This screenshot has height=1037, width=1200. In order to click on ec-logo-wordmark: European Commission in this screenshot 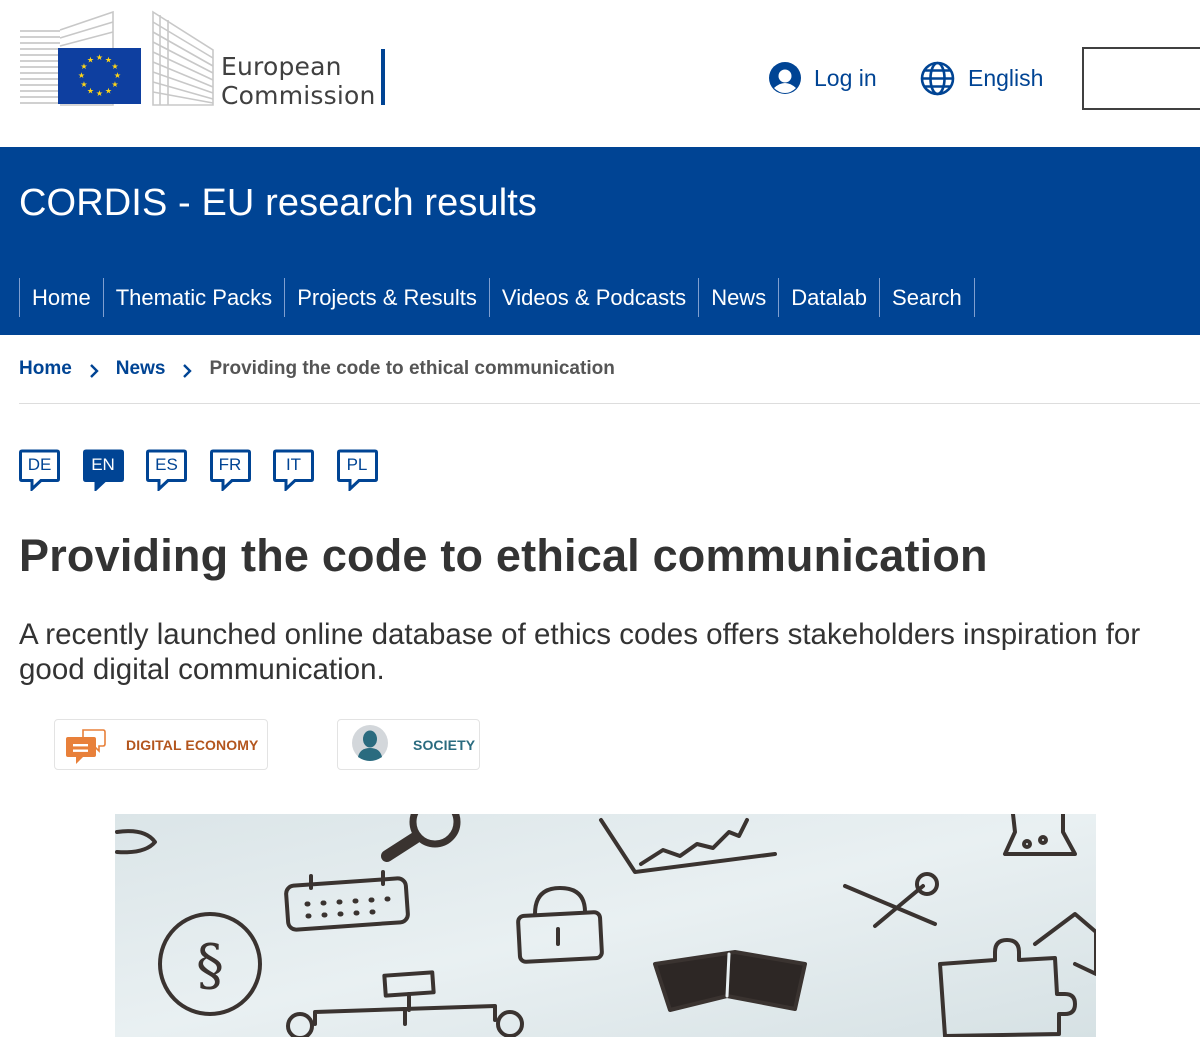, I will do `click(298, 81)`.